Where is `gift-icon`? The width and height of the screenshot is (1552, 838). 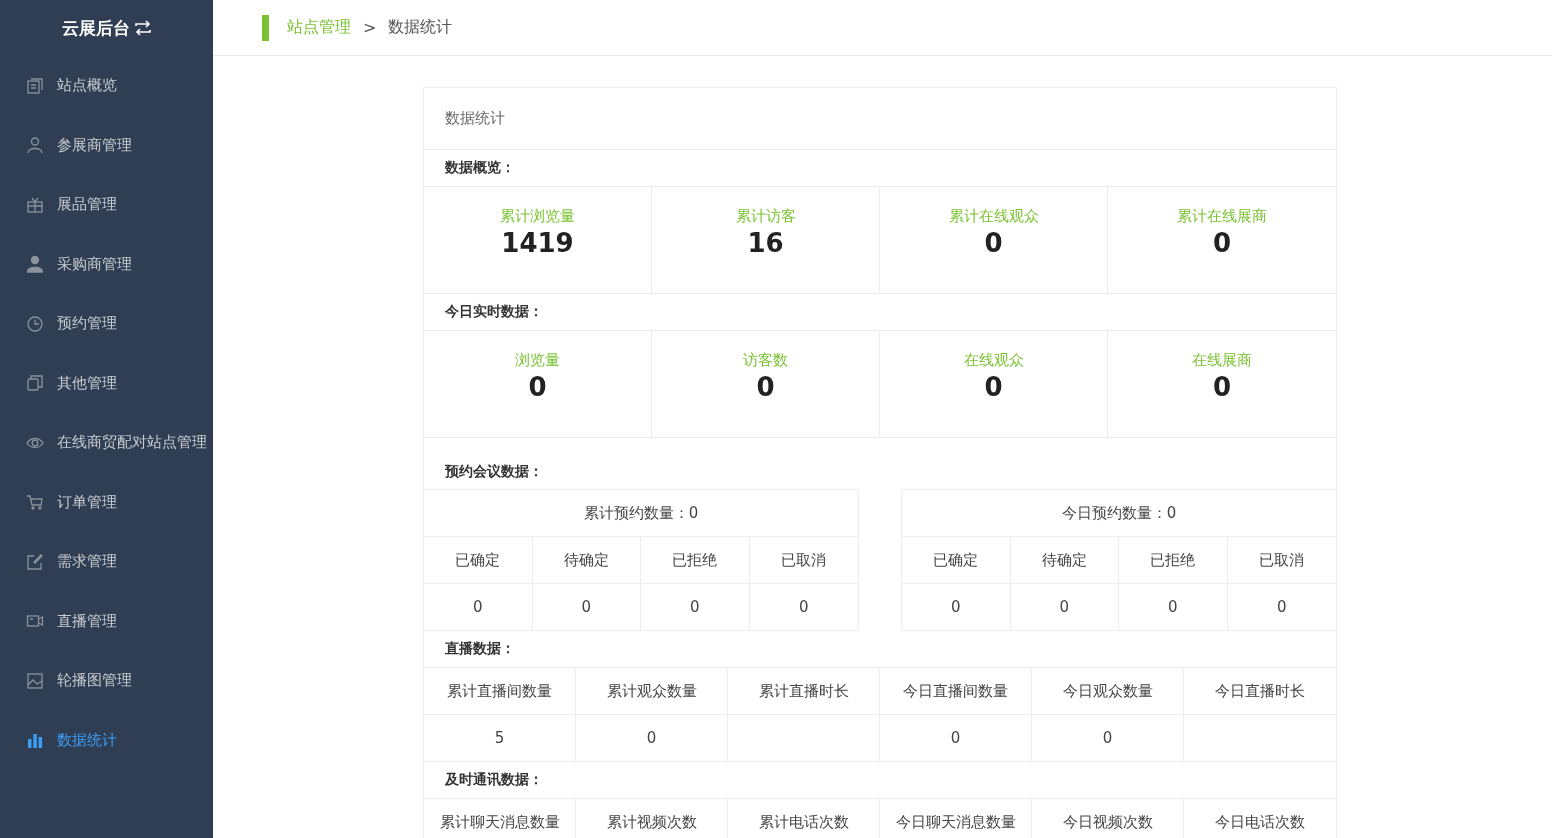
gift-icon is located at coordinates (35, 204).